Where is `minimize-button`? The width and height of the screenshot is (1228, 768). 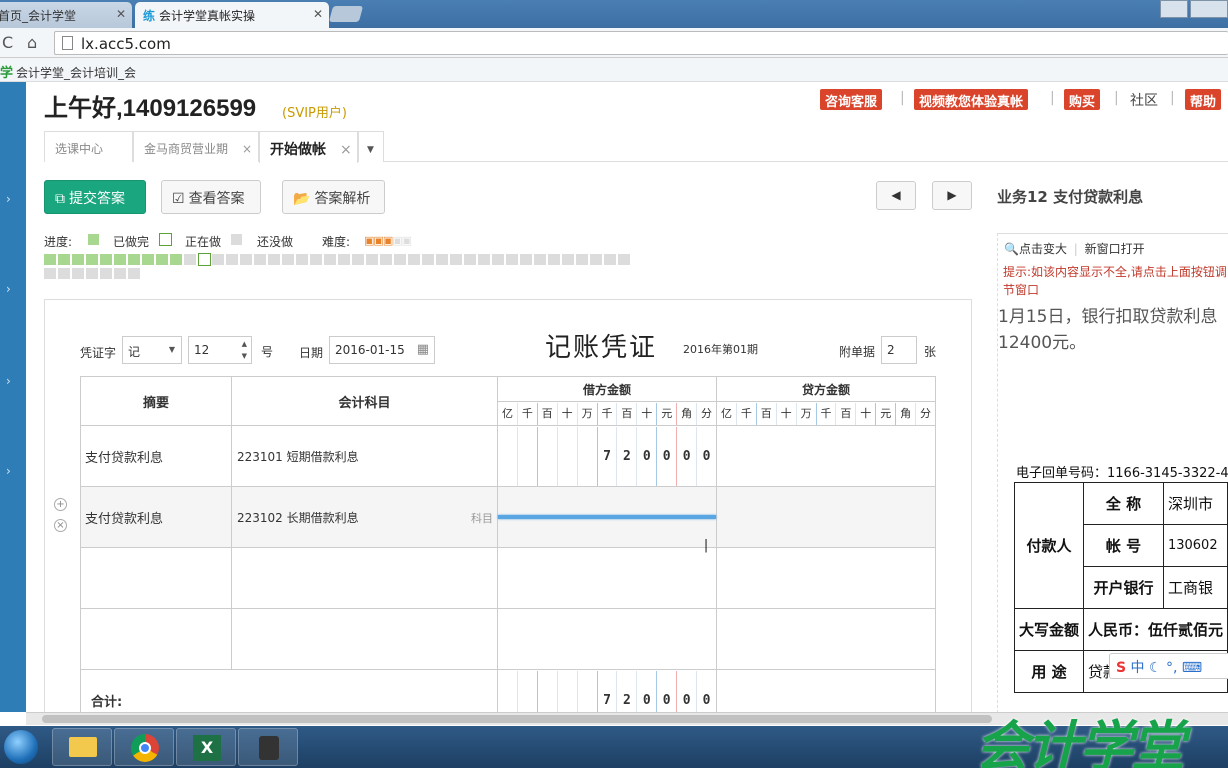
minimize-button is located at coordinates (1174, 9).